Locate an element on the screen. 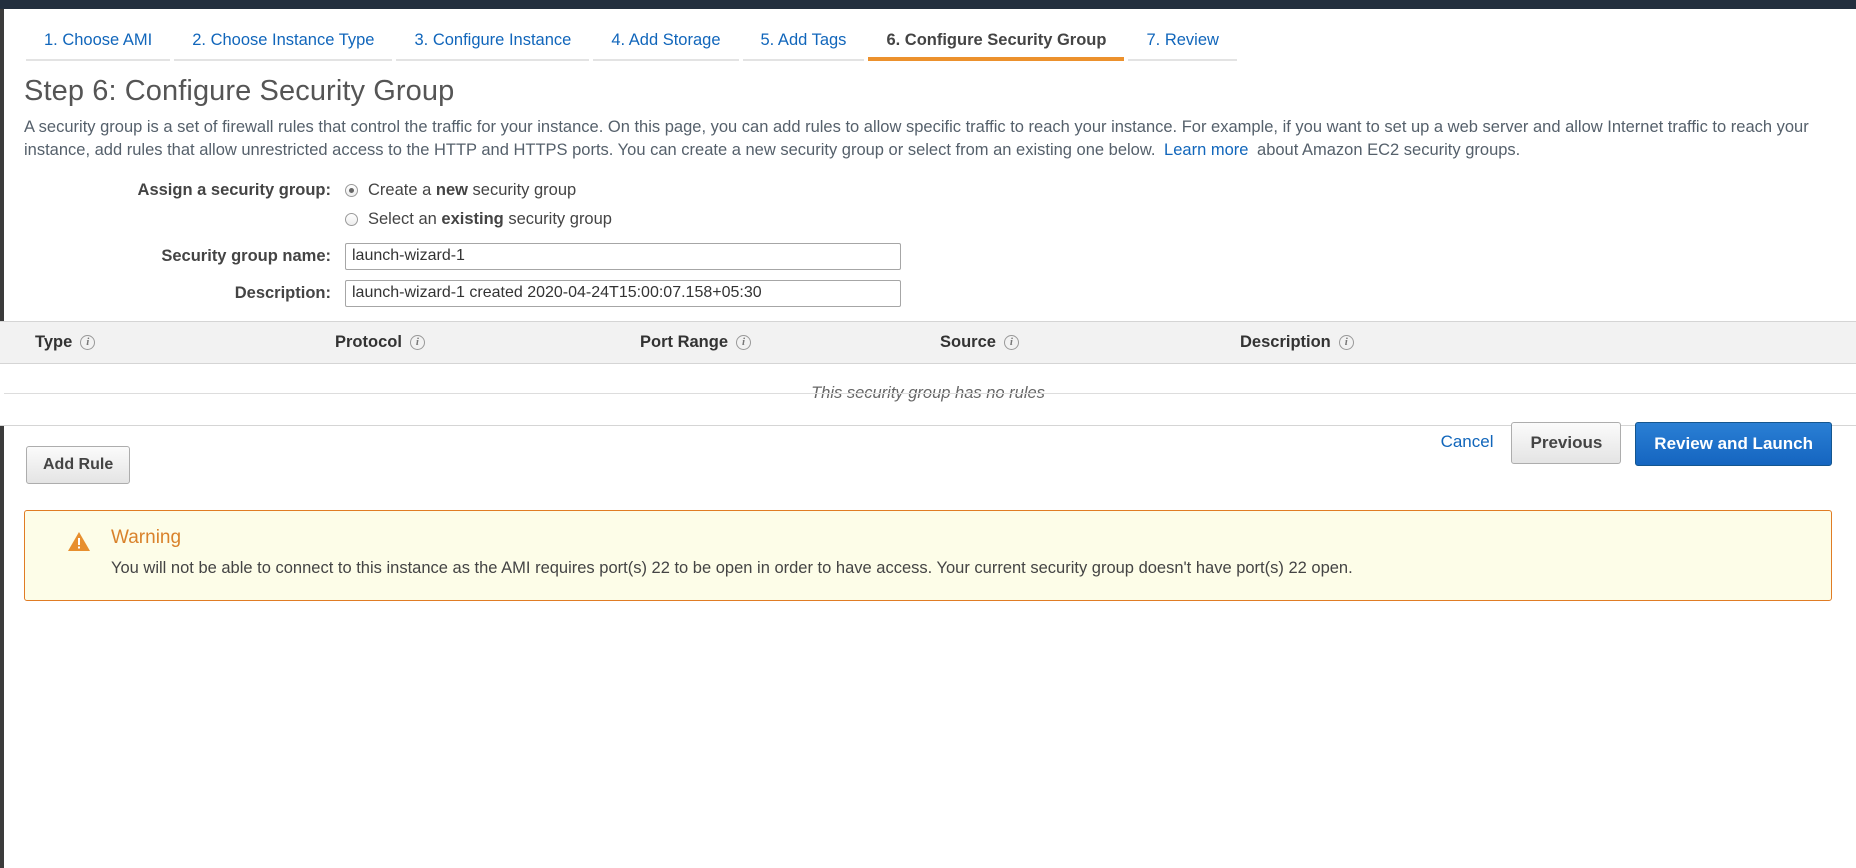 The width and height of the screenshot is (1856, 868). radio-create-new-emphasis: new is located at coordinates (451, 189).